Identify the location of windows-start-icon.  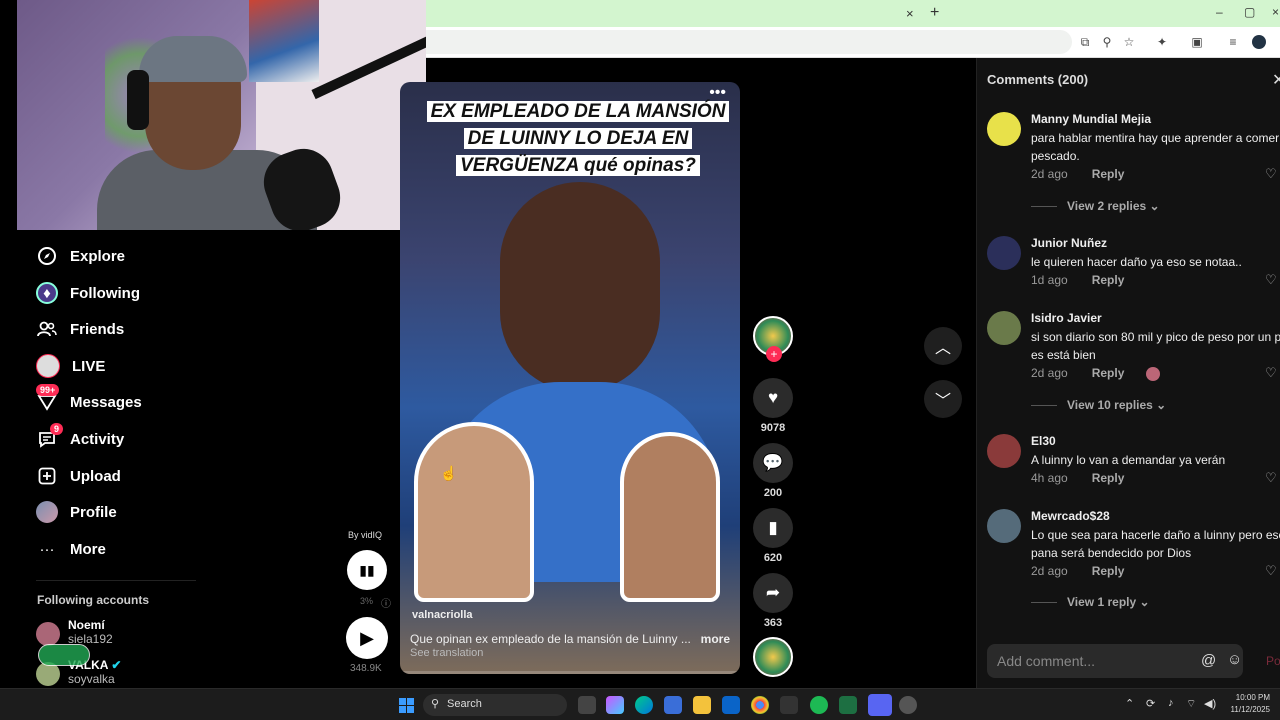
(406, 705).